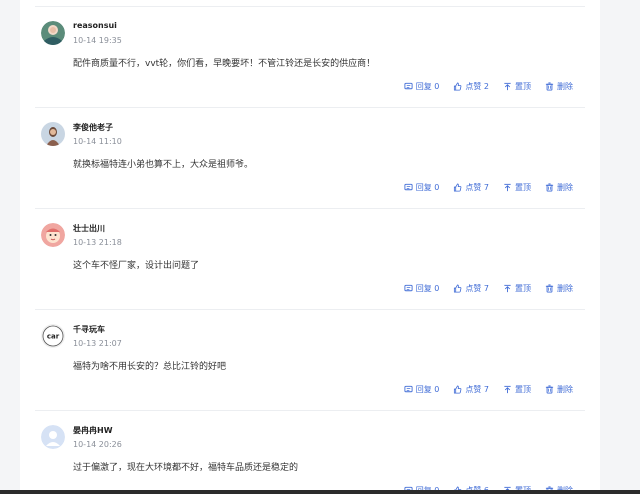  I want to click on svg-text: car, so click(53, 337).